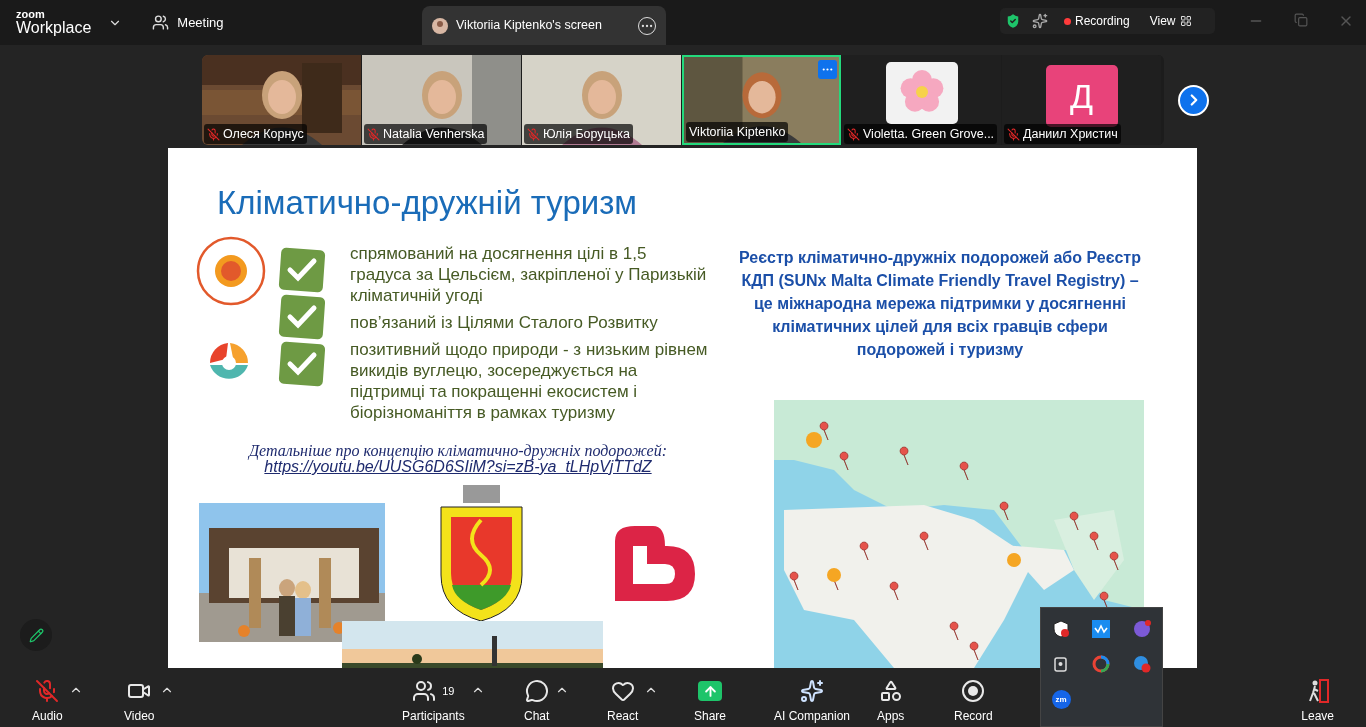  What do you see at coordinates (529, 26) in the screenshot?
I see `tab-title: Viktoriia Kiptenko's screen` at bounding box center [529, 26].